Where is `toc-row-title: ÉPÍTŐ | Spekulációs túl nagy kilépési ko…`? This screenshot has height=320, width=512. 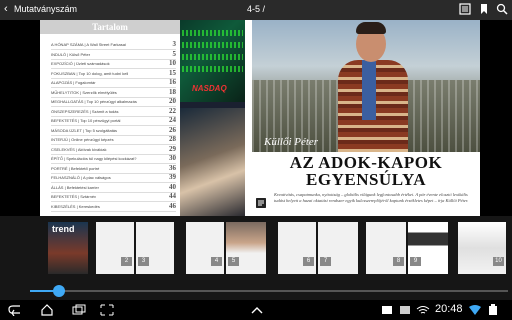
toc-row-title: ÉPÍTŐ | Spekulációs túl nagy kilépési ko… is located at coordinates (94, 158).